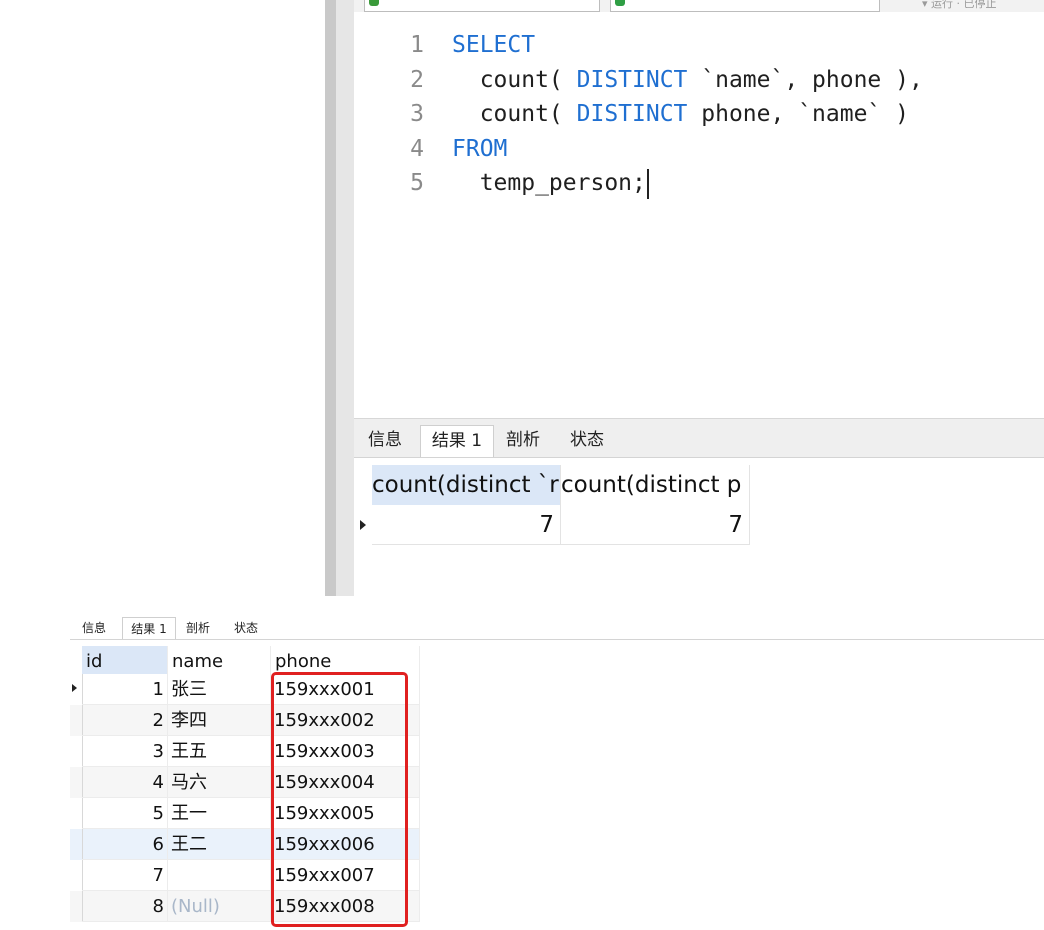 The image size is (1044, 930). Describe the element at coordinates (699, 45) in the screenshot. I see `code-line: 1 SELECT` at that location.